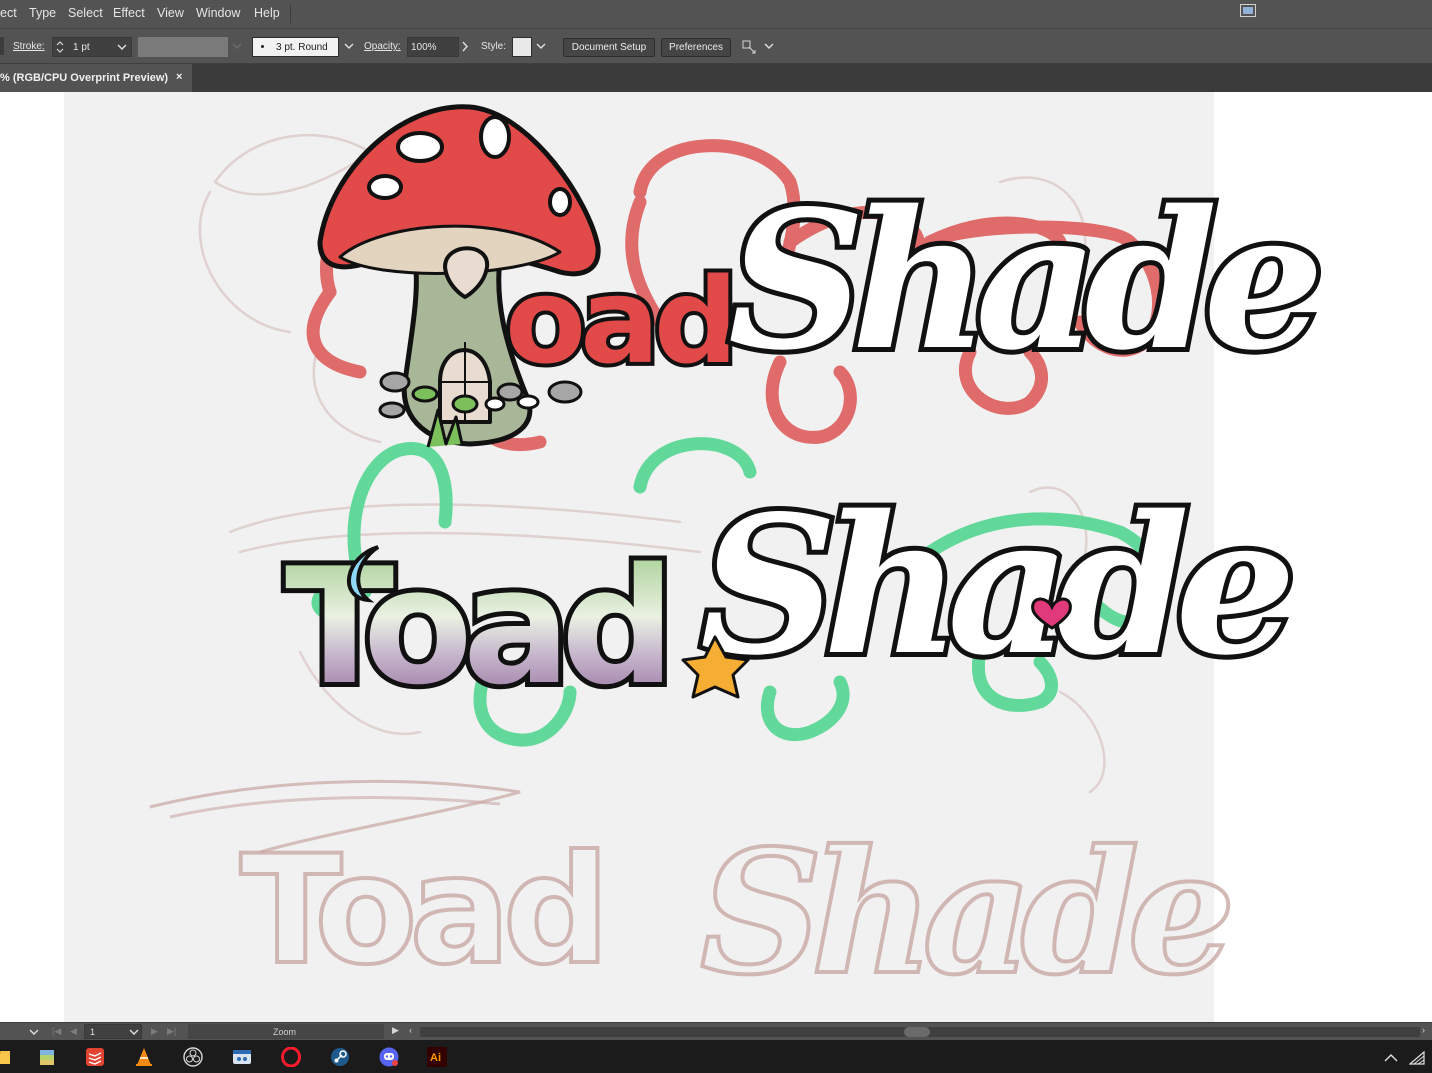 This screenshot has width=1432, height=1073. I want to click on network-icon, so click(1417, 1058).